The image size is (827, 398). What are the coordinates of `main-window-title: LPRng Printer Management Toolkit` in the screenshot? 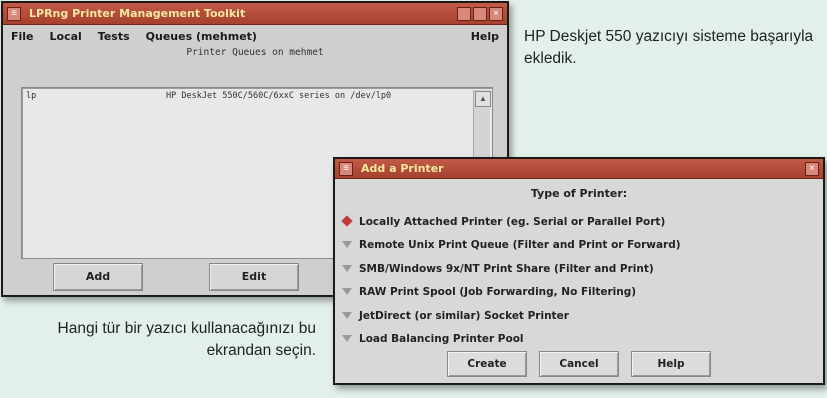 It's located at (137, 13).